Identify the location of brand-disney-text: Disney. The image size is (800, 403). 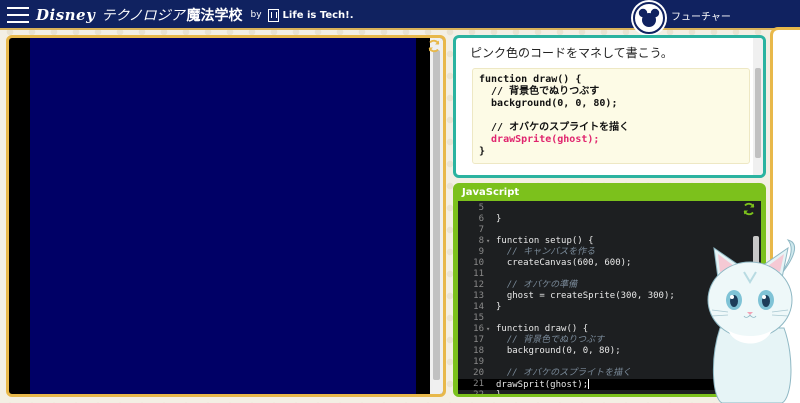
(66, 15).